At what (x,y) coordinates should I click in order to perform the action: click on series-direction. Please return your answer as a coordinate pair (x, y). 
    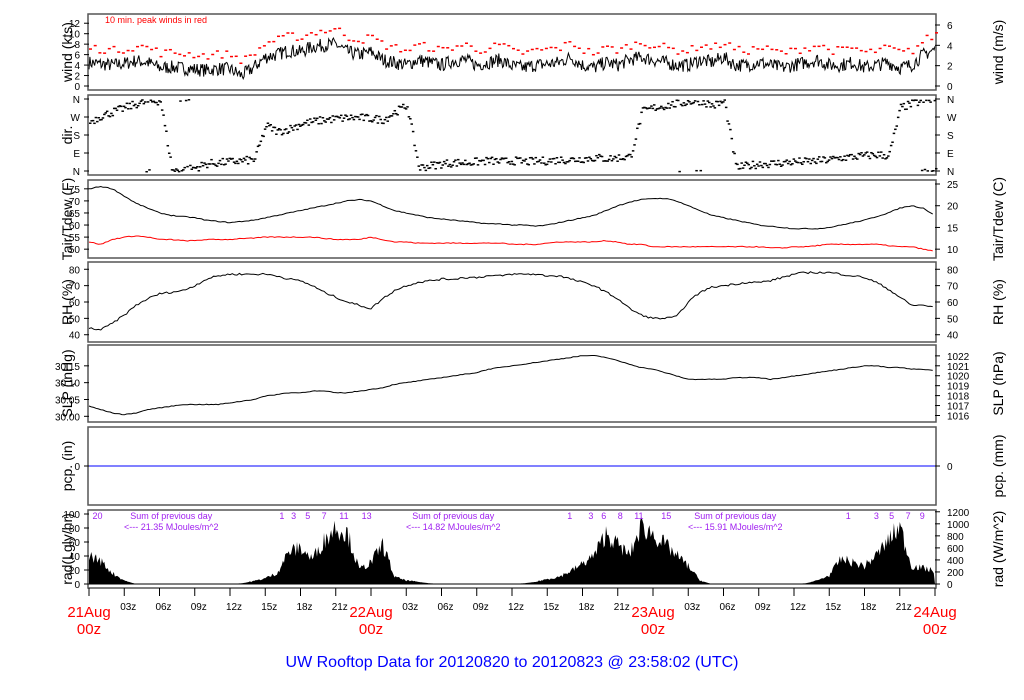
    Looking at the image, I should click on (513, 136).